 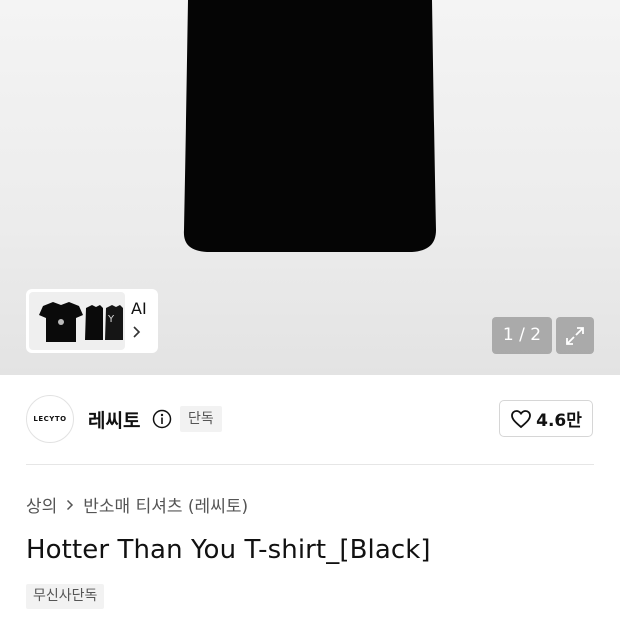 What do you see at coordinates (522, 335) in the screenshot?
I see `image-counter: 1 / 2` at bounding box center [522, 335].